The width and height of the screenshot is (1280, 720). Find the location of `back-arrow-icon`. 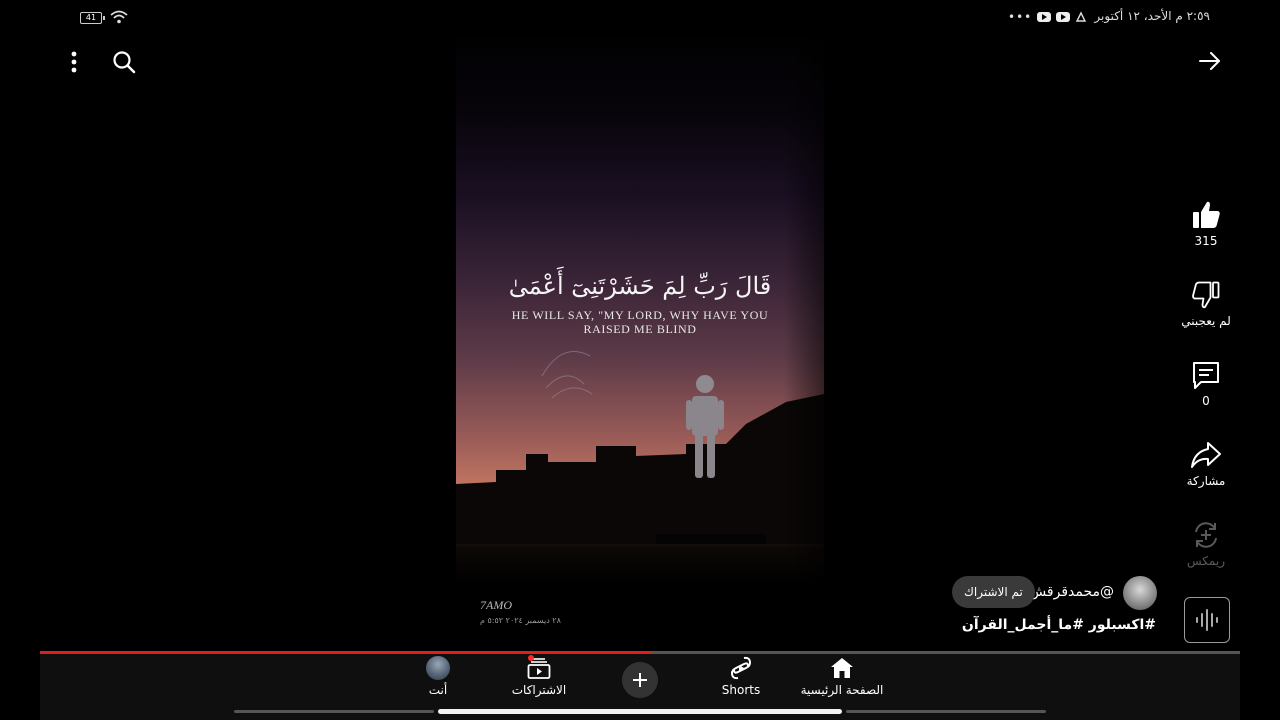

back-arrow-icon is located at coordinates (1209, 61).